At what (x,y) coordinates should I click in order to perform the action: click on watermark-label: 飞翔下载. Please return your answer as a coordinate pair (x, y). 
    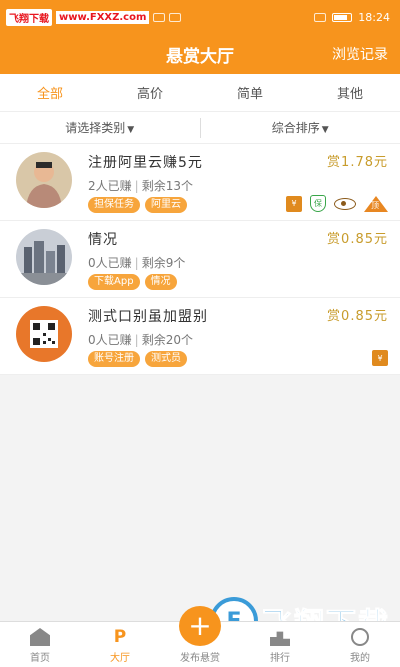
    Looking at the image, I should click on (29, 17).